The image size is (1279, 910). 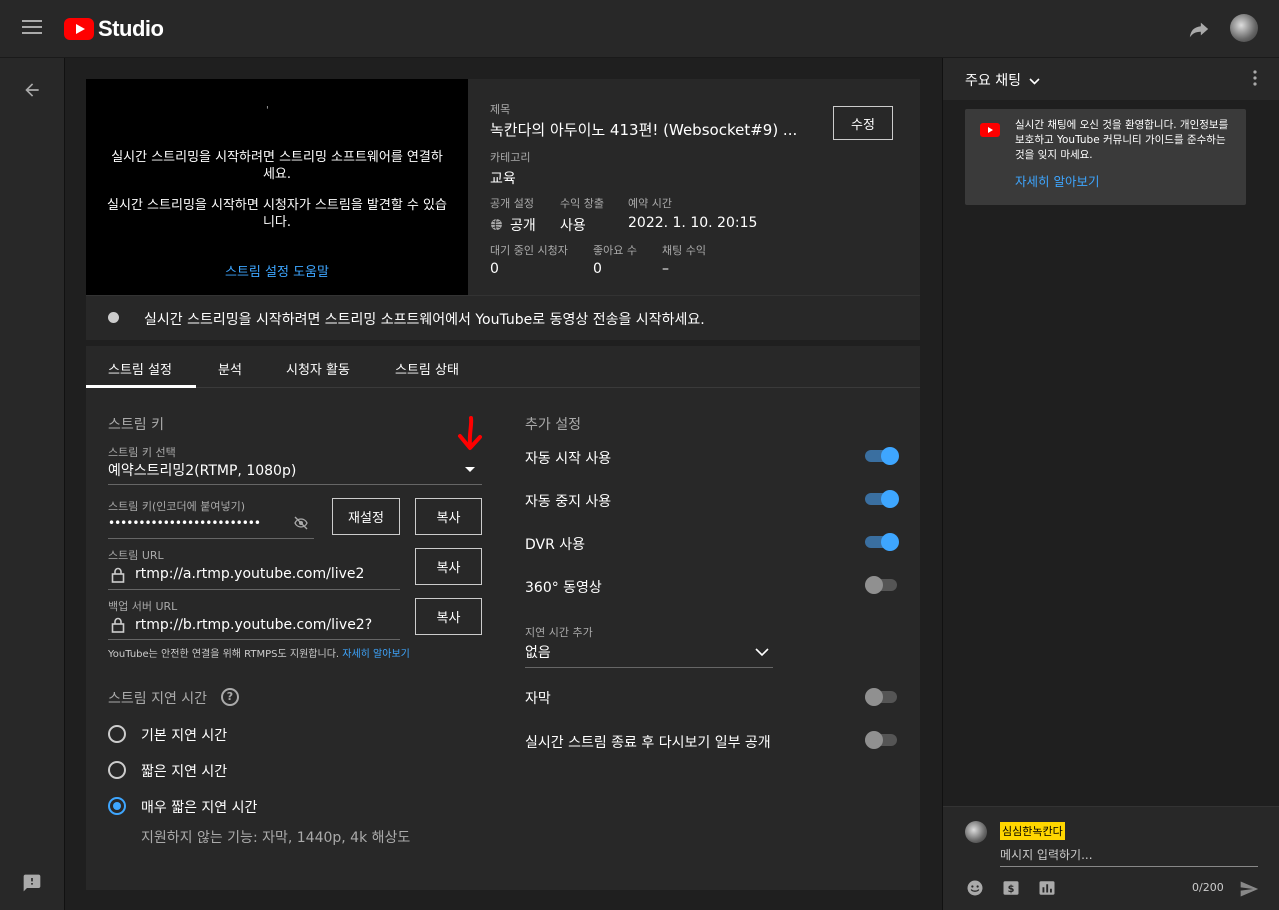 What do you see at coordinates (470, 470) in the screenshot?
I see `dropdown-caret-icon` at bounding box center [470, 470].